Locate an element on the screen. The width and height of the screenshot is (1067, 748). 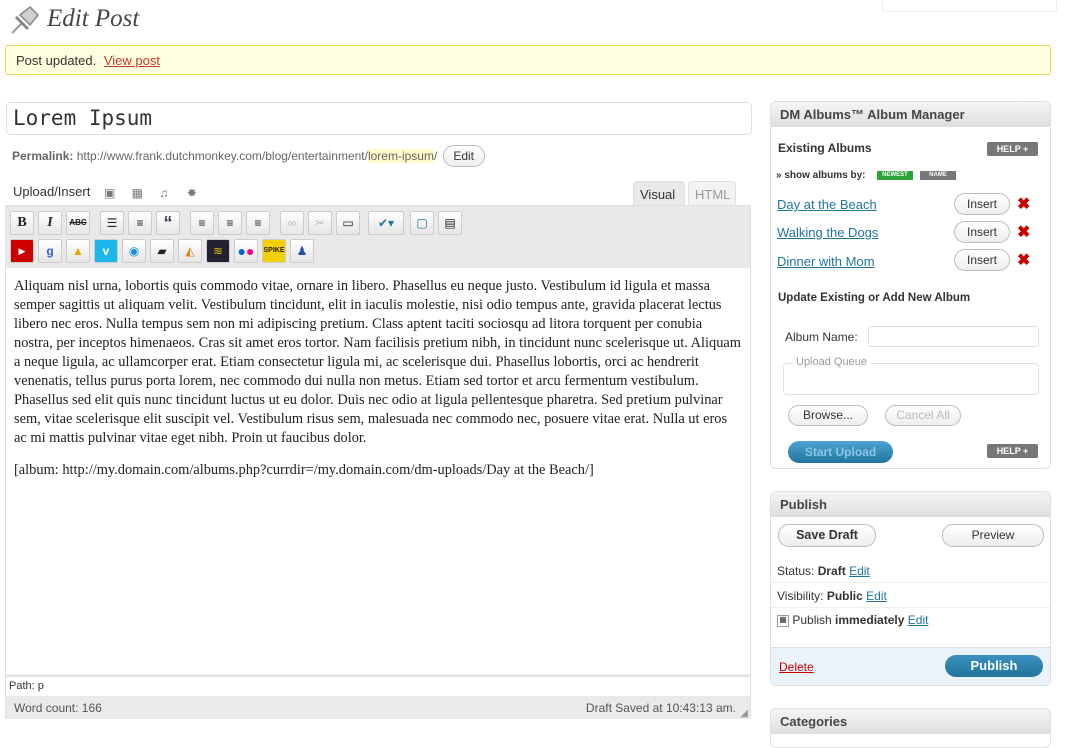
publish-value: immediately is located at coordinates (870, 620).